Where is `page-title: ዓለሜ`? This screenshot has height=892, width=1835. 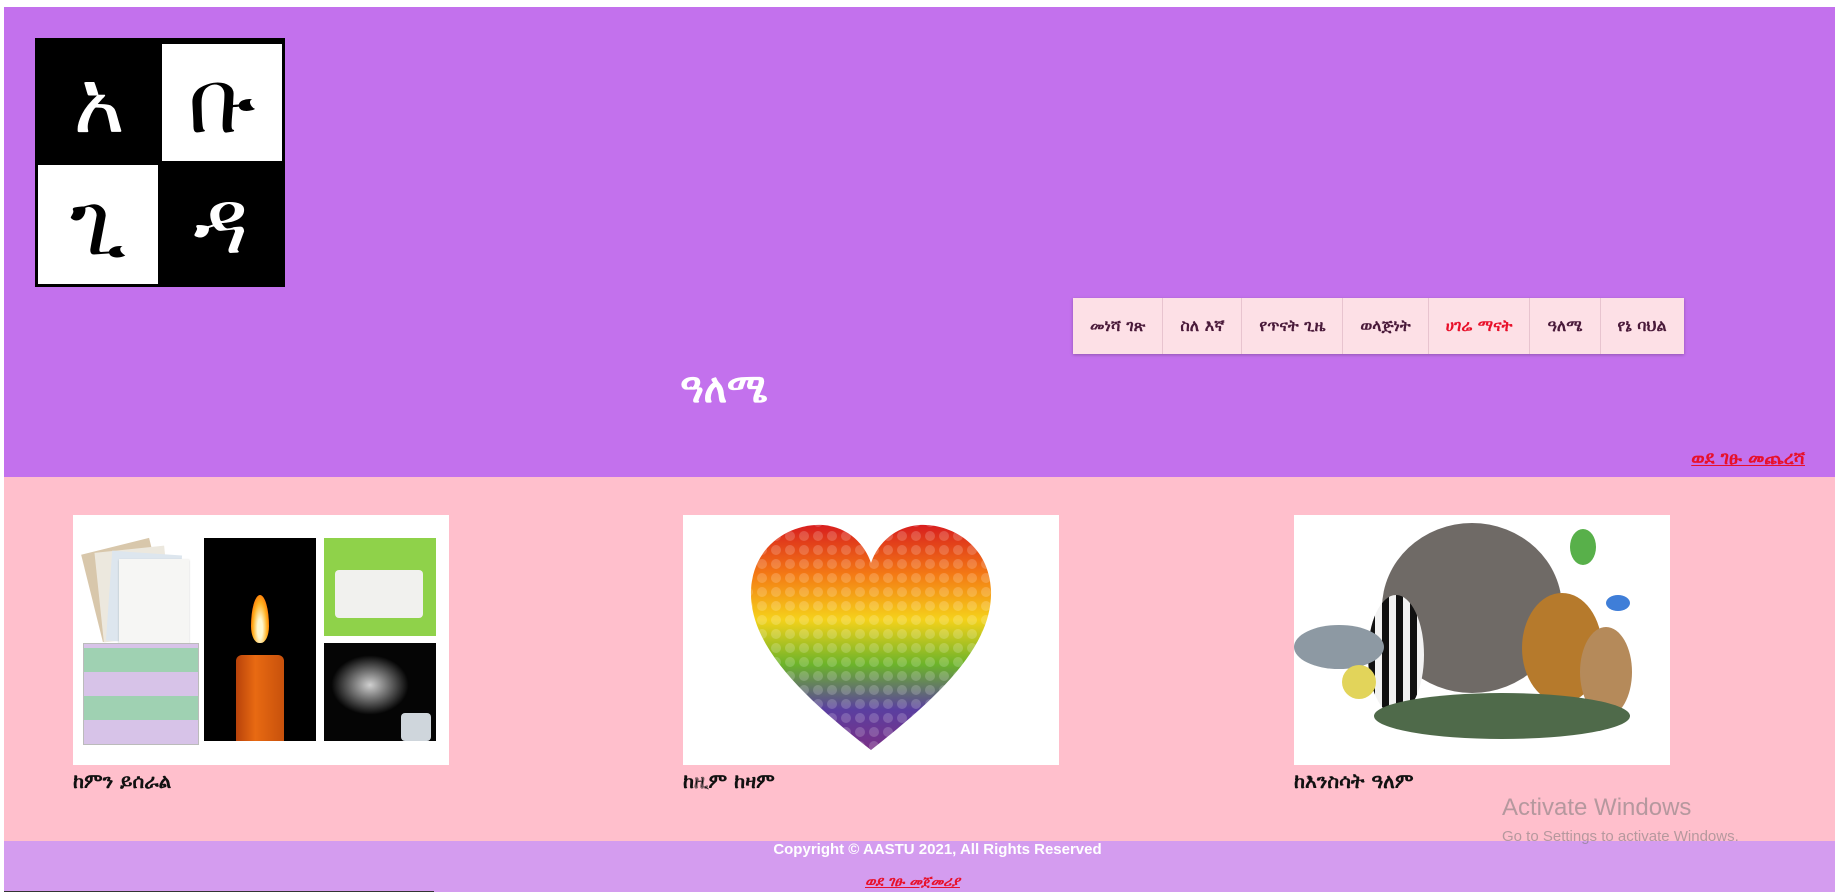 page-title: ዓለሜ is located at coordinates (724, 388).